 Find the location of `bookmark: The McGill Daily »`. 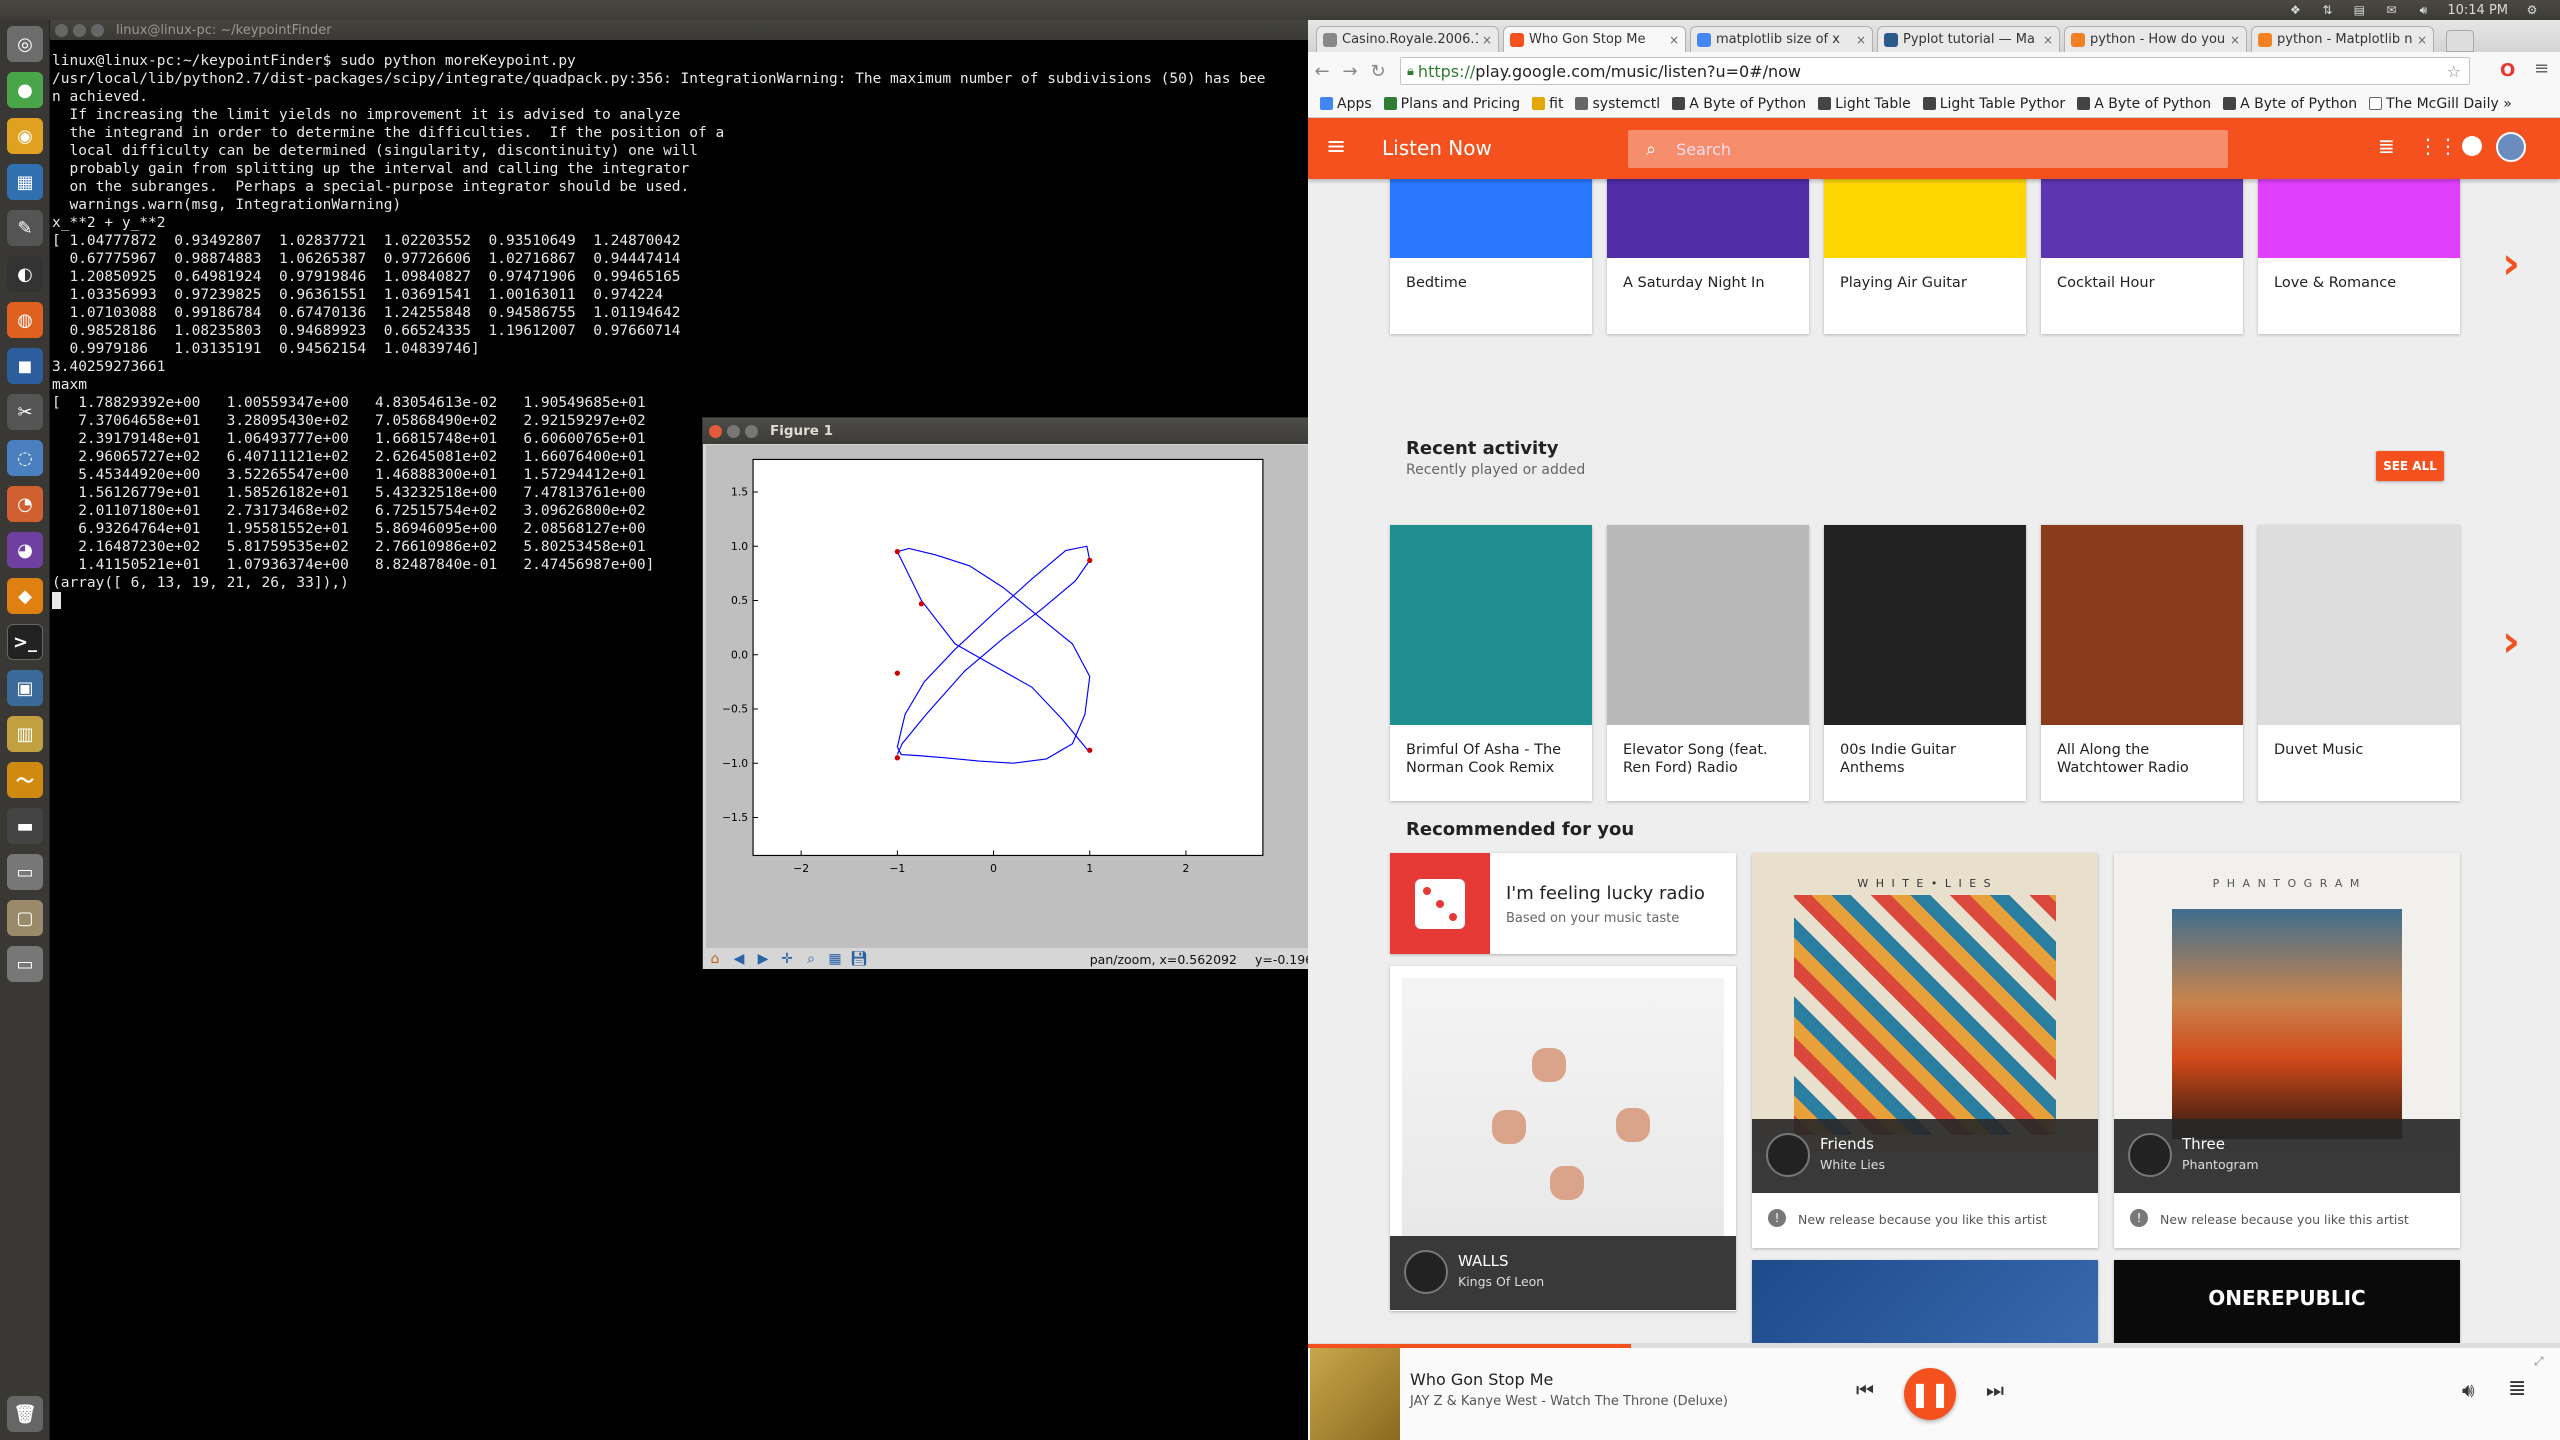

bookmark: The McGill Daily » is located at coordinates (2440, 104).